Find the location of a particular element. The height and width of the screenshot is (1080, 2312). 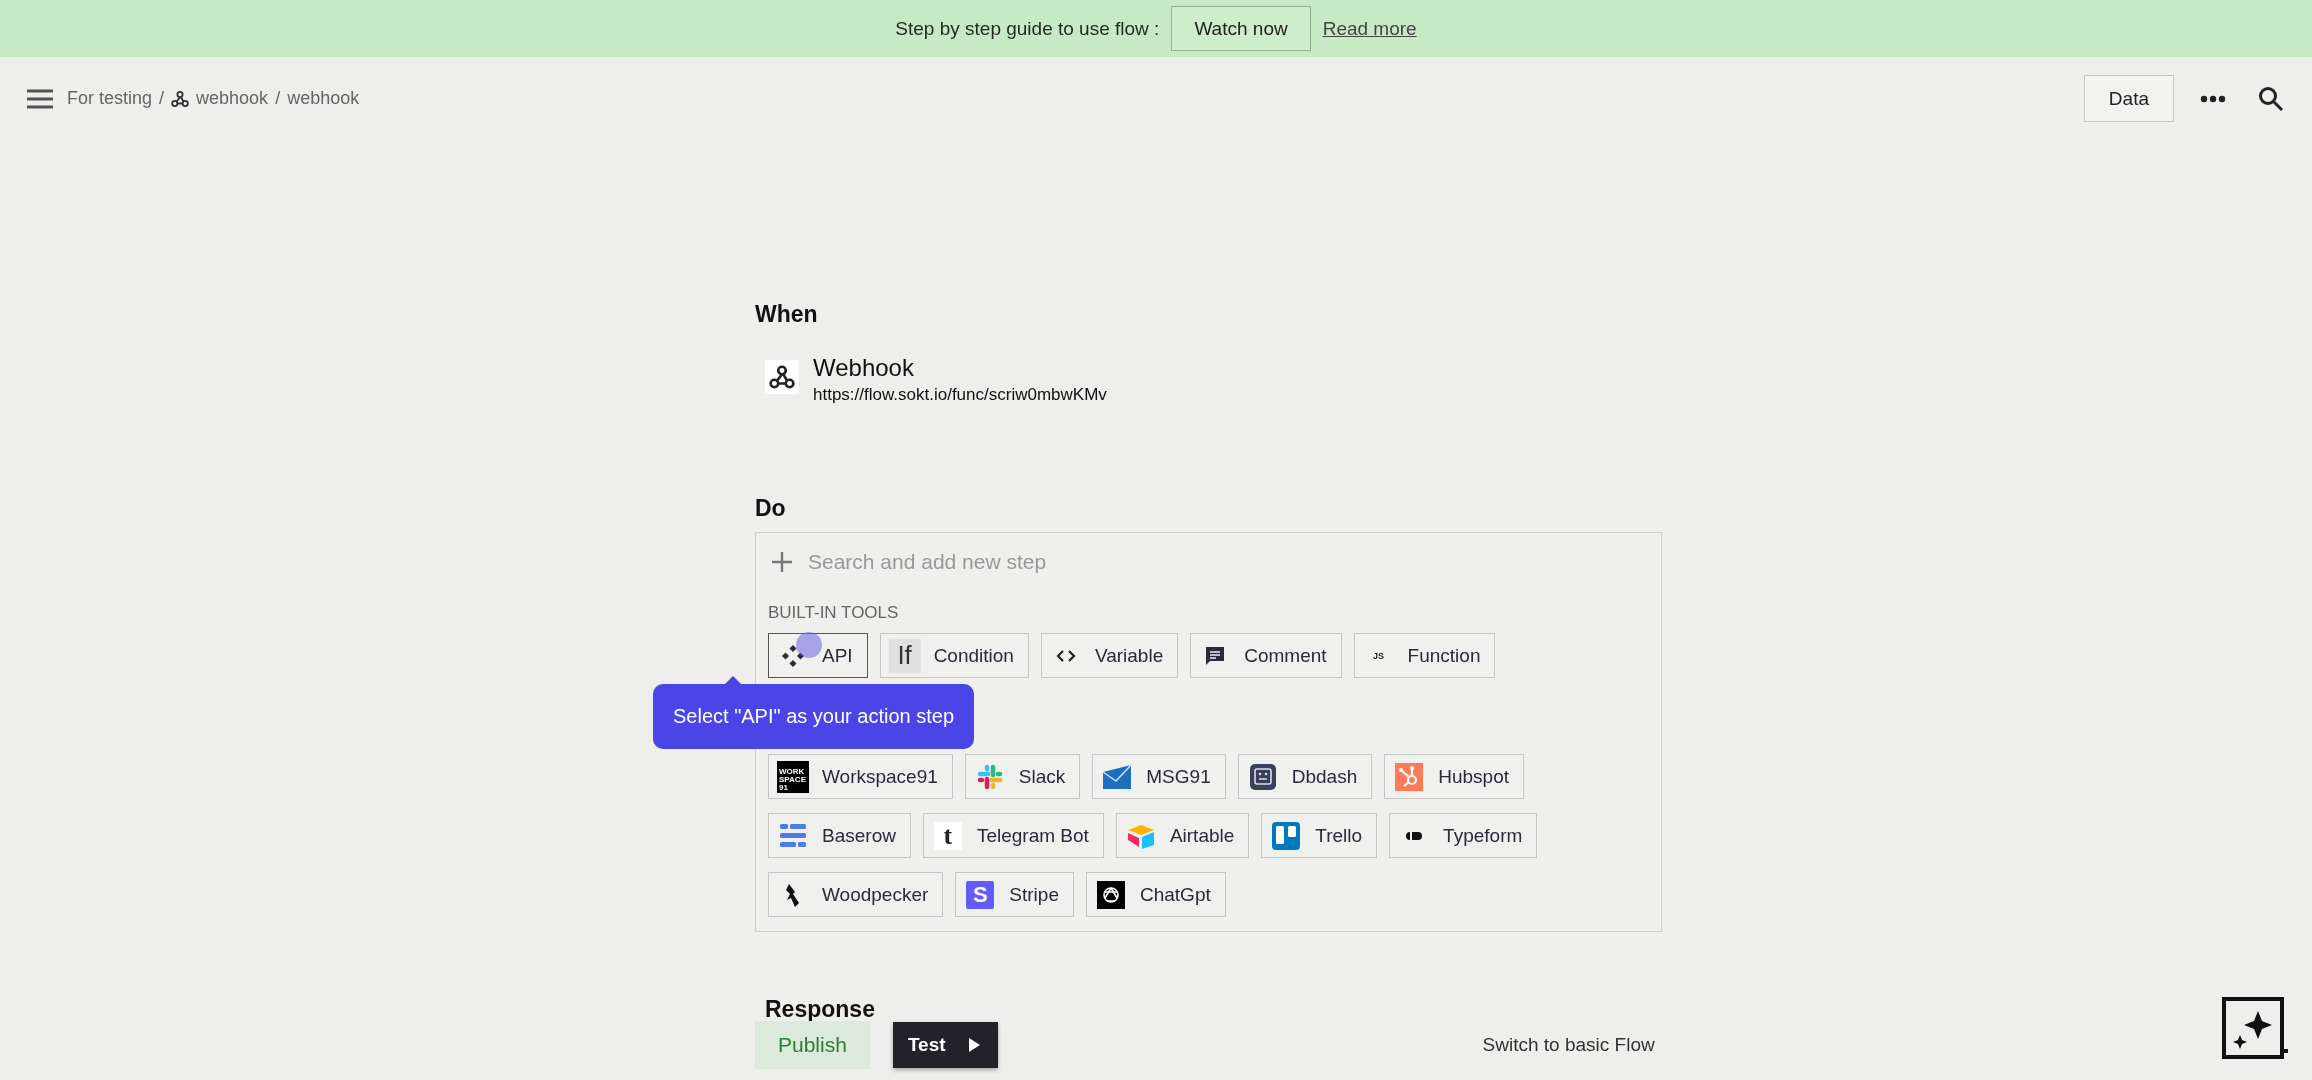

watch-now-button: Watch now is located at coordinates (1241, 28).